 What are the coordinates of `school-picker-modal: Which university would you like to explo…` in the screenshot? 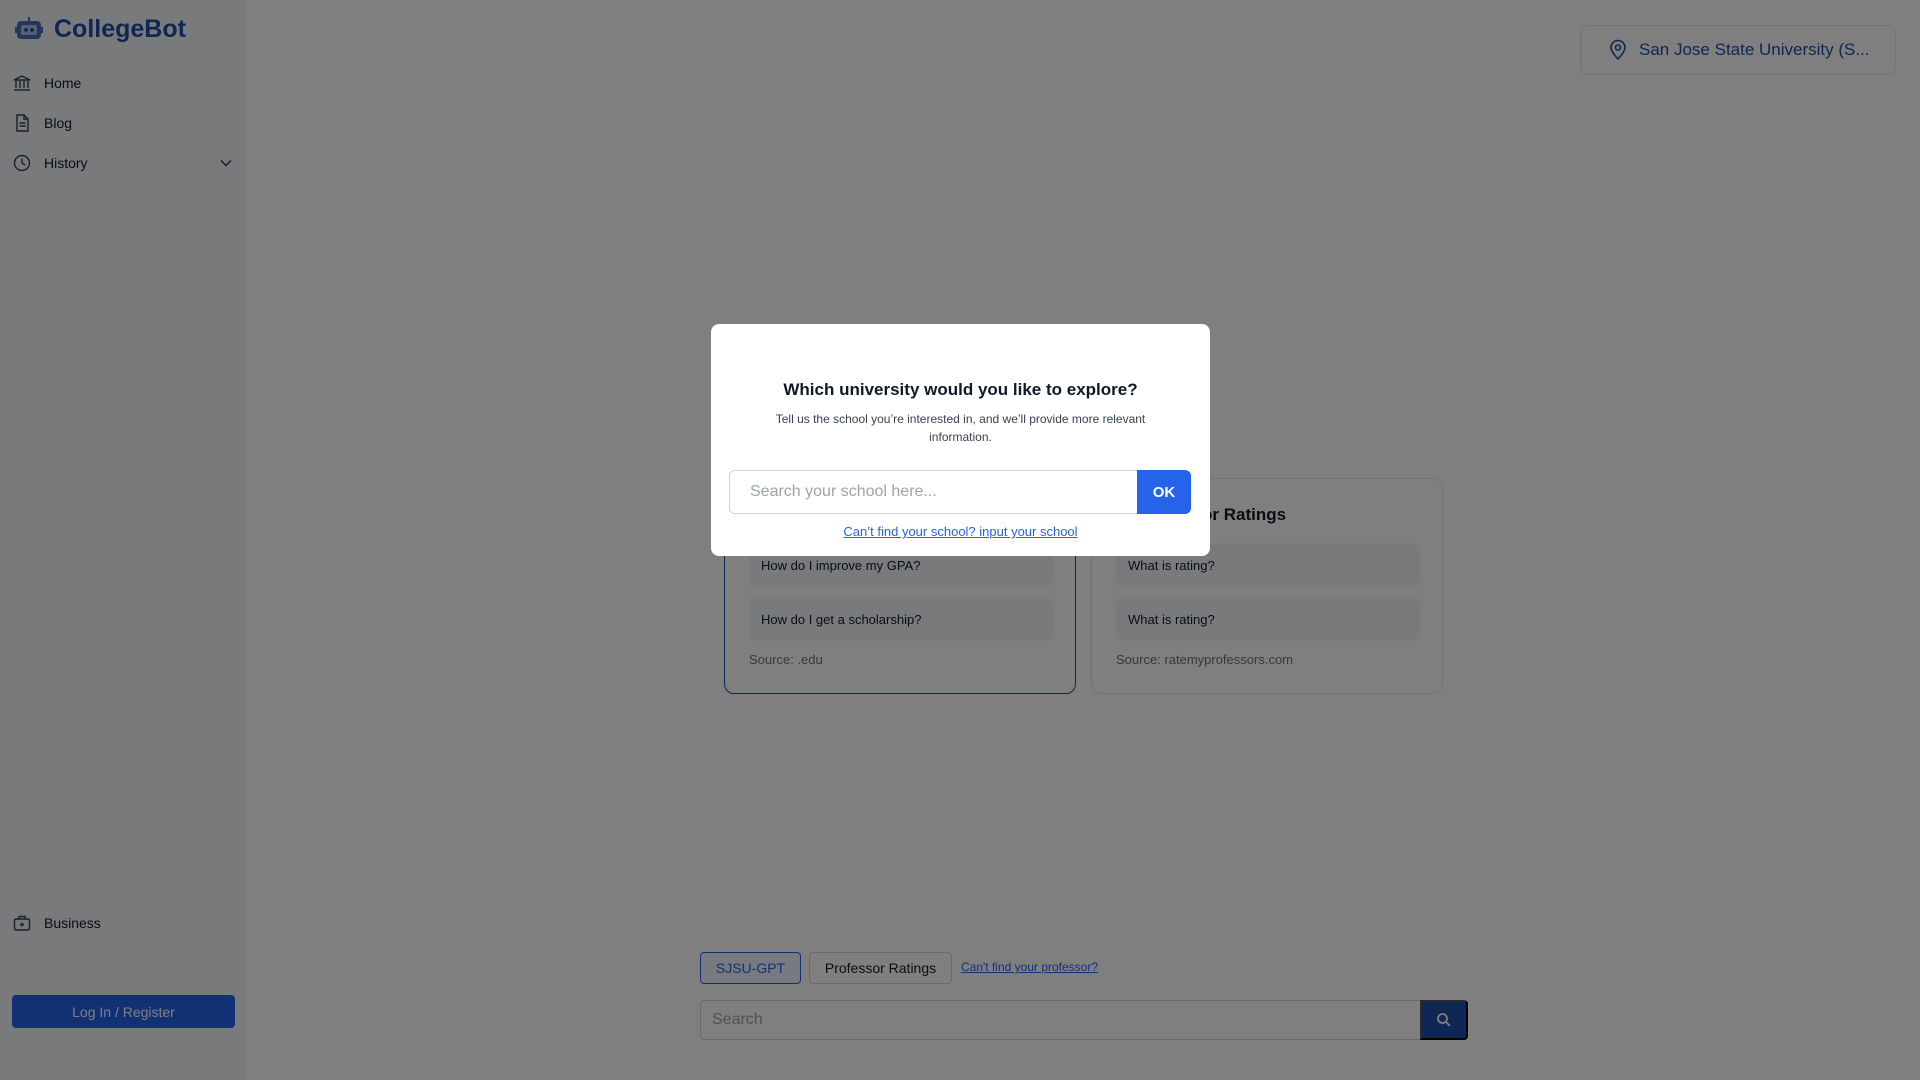 It's located at (960, 440).